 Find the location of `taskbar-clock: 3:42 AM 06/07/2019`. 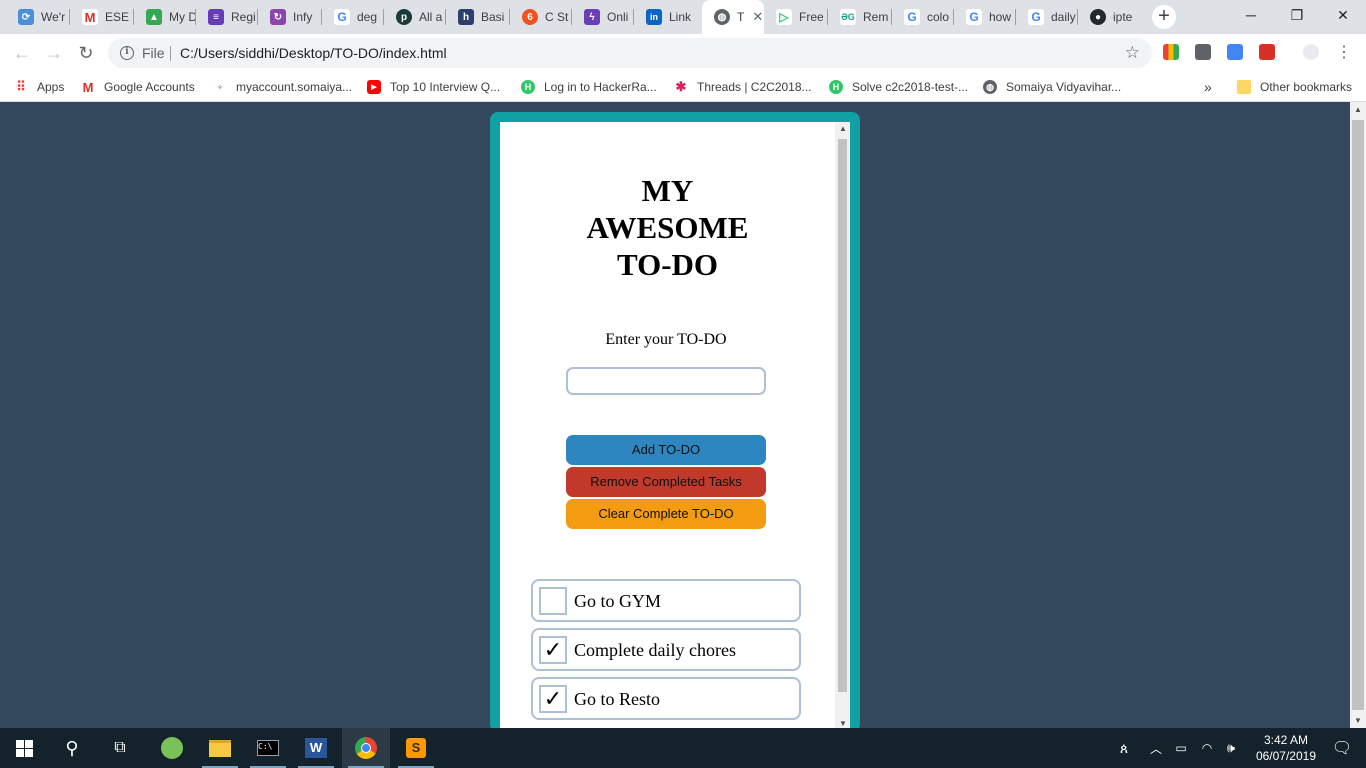

taskbar-clock: 3:42 AM 06/07/2019 is located at coordinates (1286, 748).